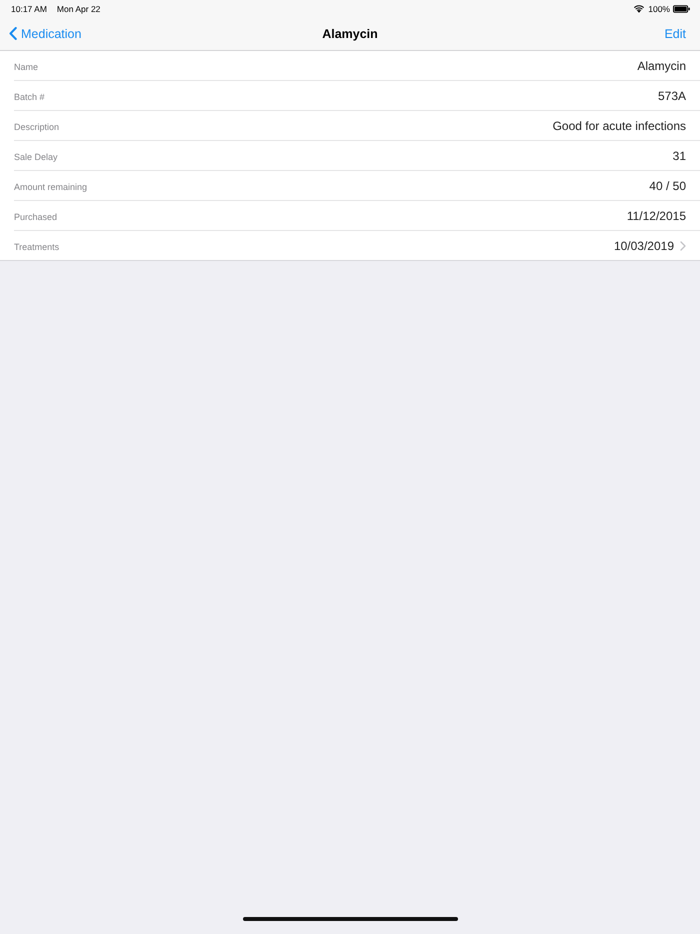  I want to click on back-button: Medication, so click(45, 33).